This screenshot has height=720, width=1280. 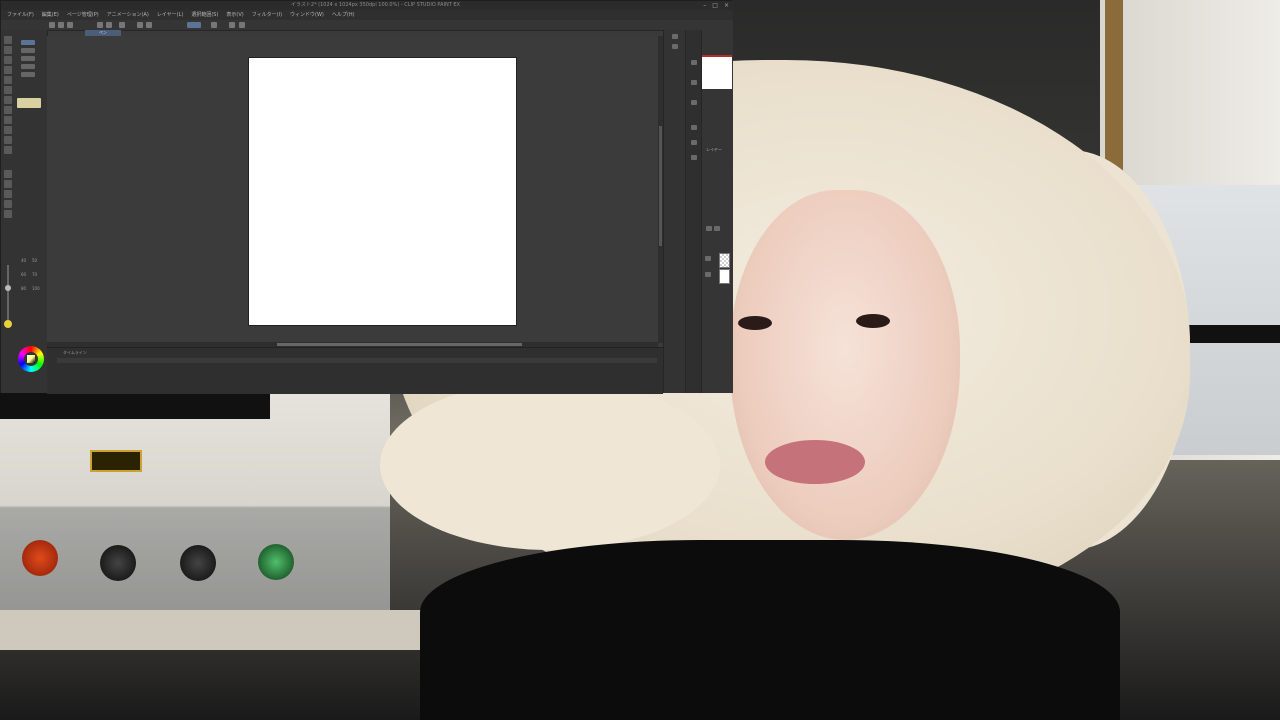 What do you see at coordinates (307, 15) in the screenshot?
I see `menu-window: ウィンドウ(W)` at bounding box center [307, 15].